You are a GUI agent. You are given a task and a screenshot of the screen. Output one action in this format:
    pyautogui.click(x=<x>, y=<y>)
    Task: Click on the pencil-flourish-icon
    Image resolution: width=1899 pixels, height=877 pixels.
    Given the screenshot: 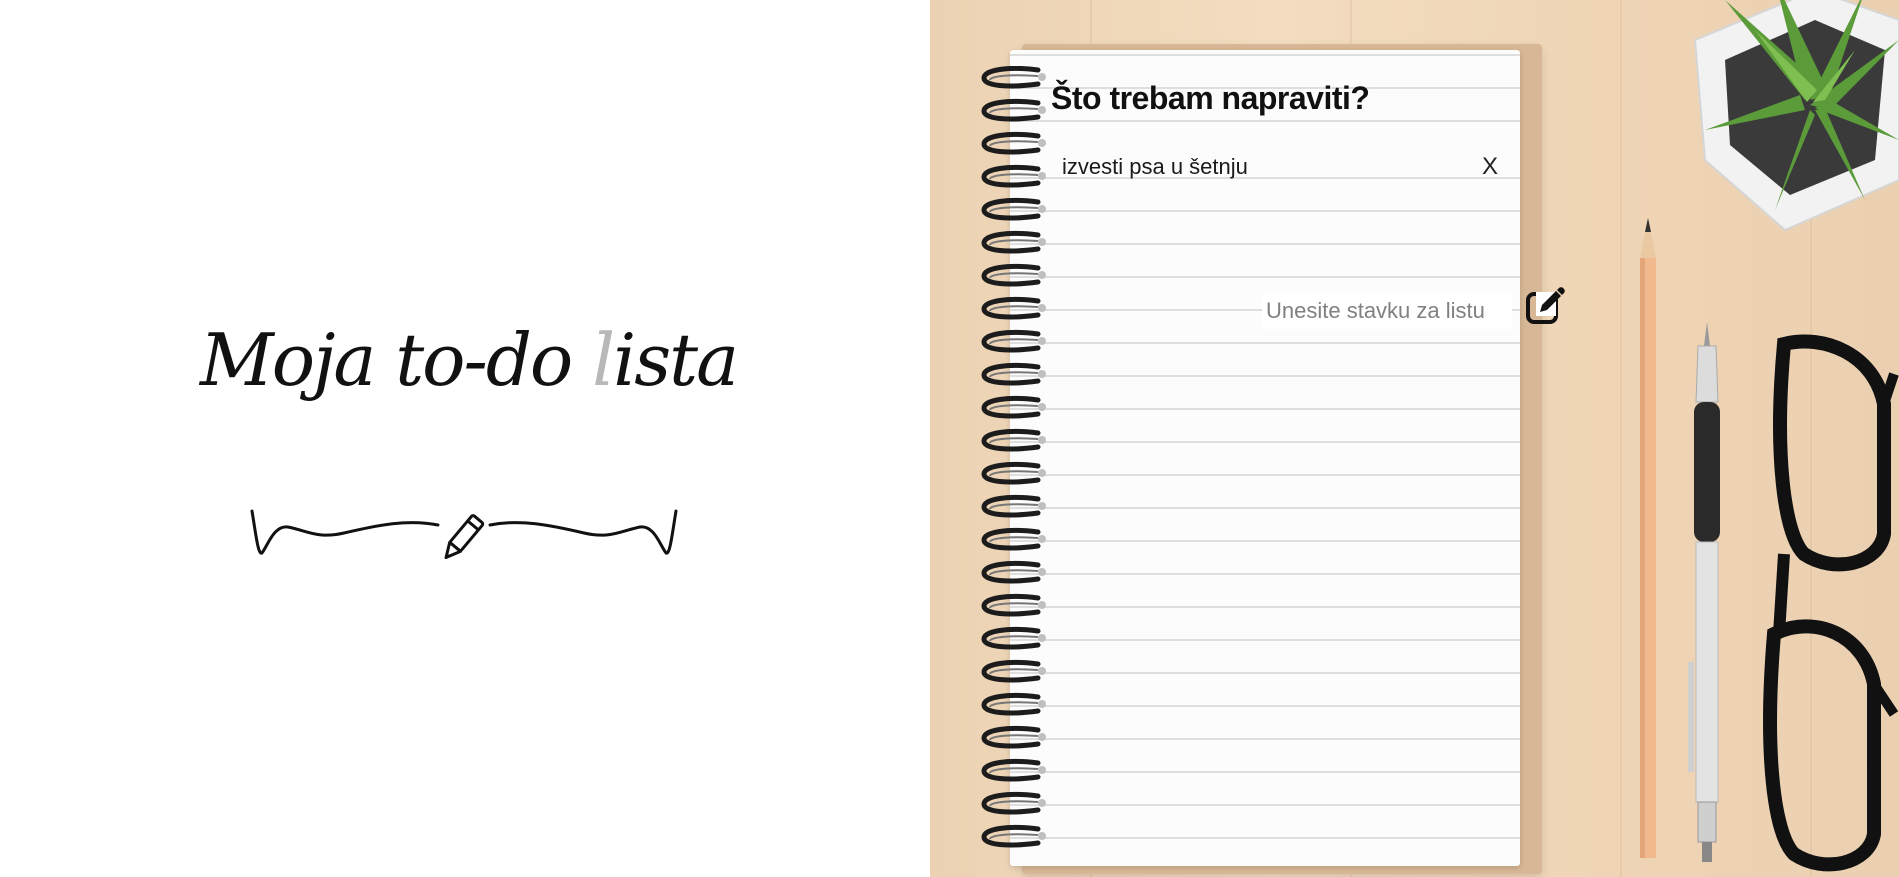 What is the action you would take?
    pyautogui.click(x=464, y=534)
    